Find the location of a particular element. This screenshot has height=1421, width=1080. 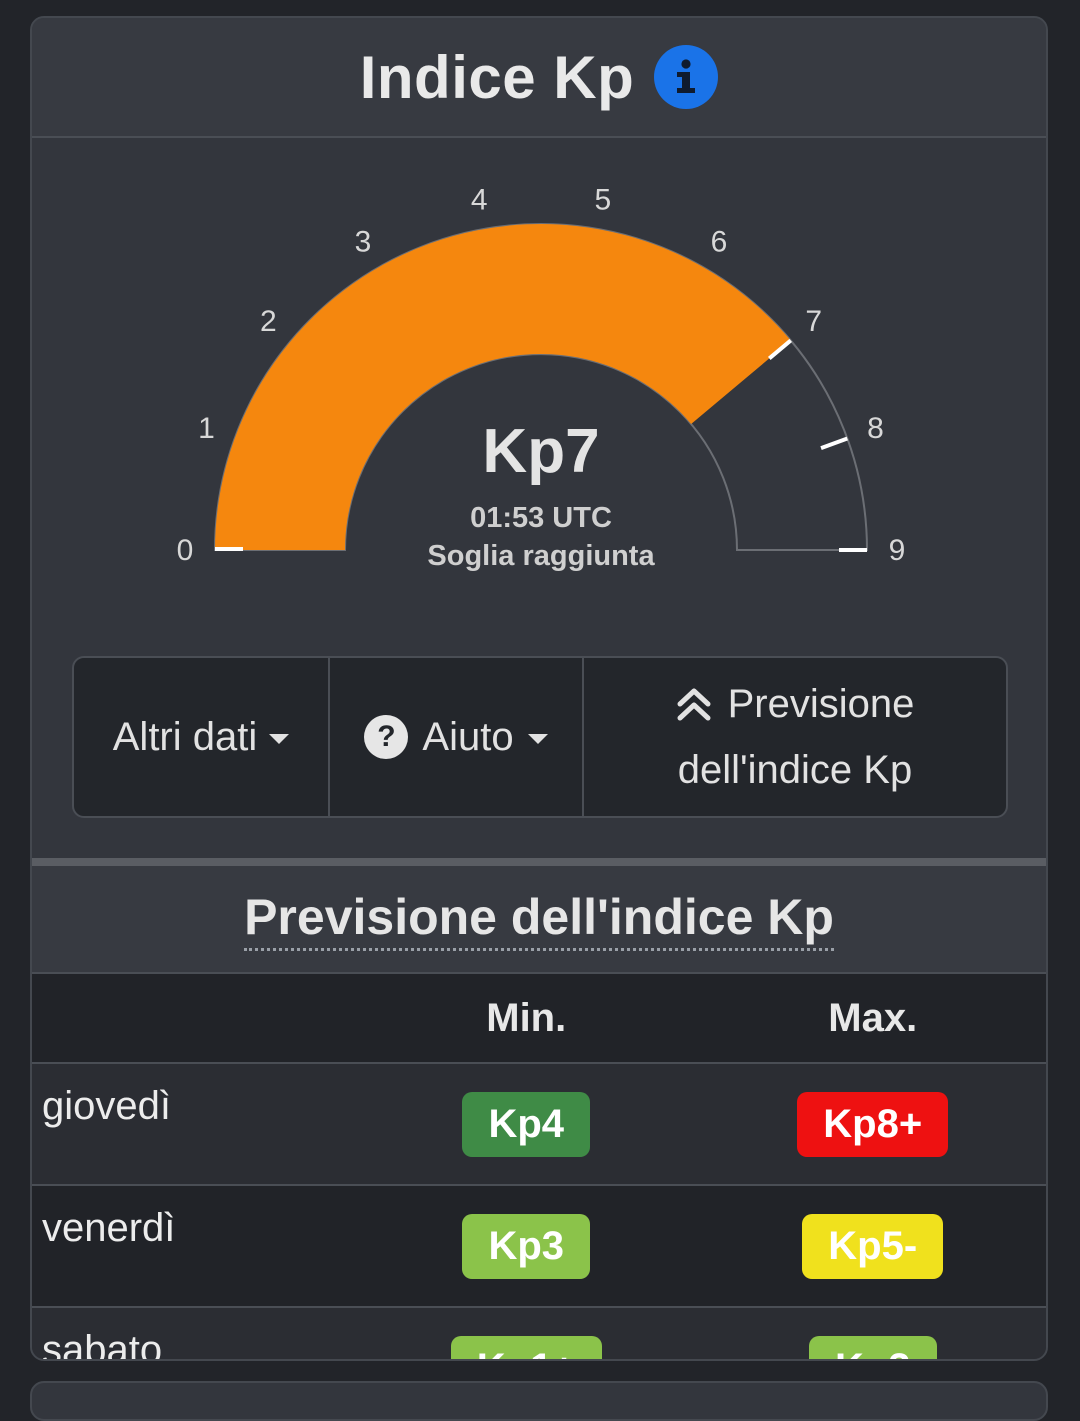

kp-badge: Kp1+ is located at coordinates (526, 1347).